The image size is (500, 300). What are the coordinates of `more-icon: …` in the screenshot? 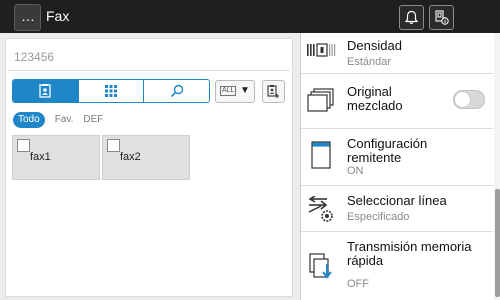 It's located at (28, 16).